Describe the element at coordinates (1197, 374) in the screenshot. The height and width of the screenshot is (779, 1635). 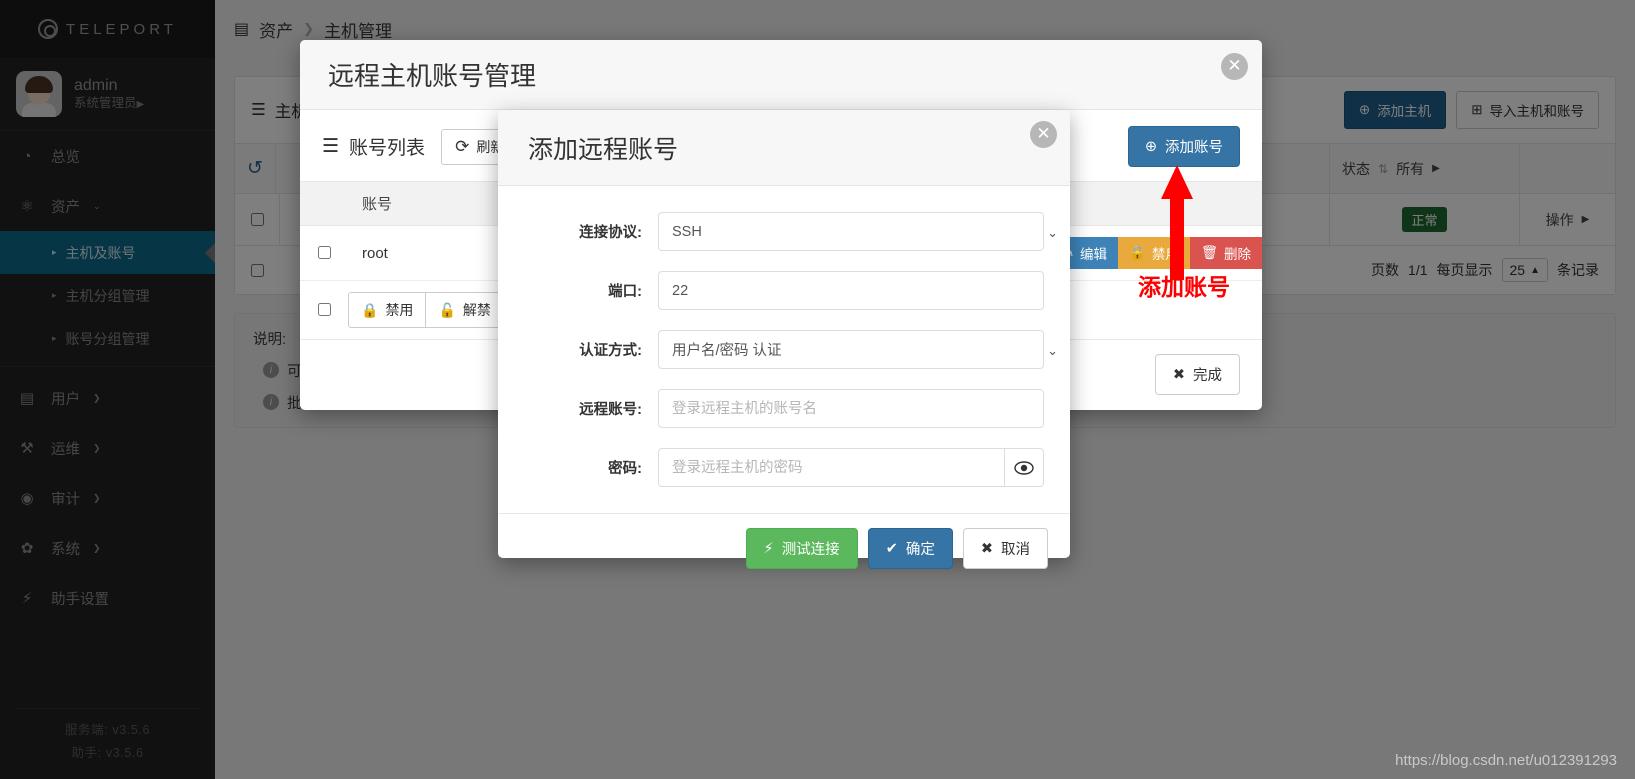
I see `done-button: ✖ 完成` at that location.